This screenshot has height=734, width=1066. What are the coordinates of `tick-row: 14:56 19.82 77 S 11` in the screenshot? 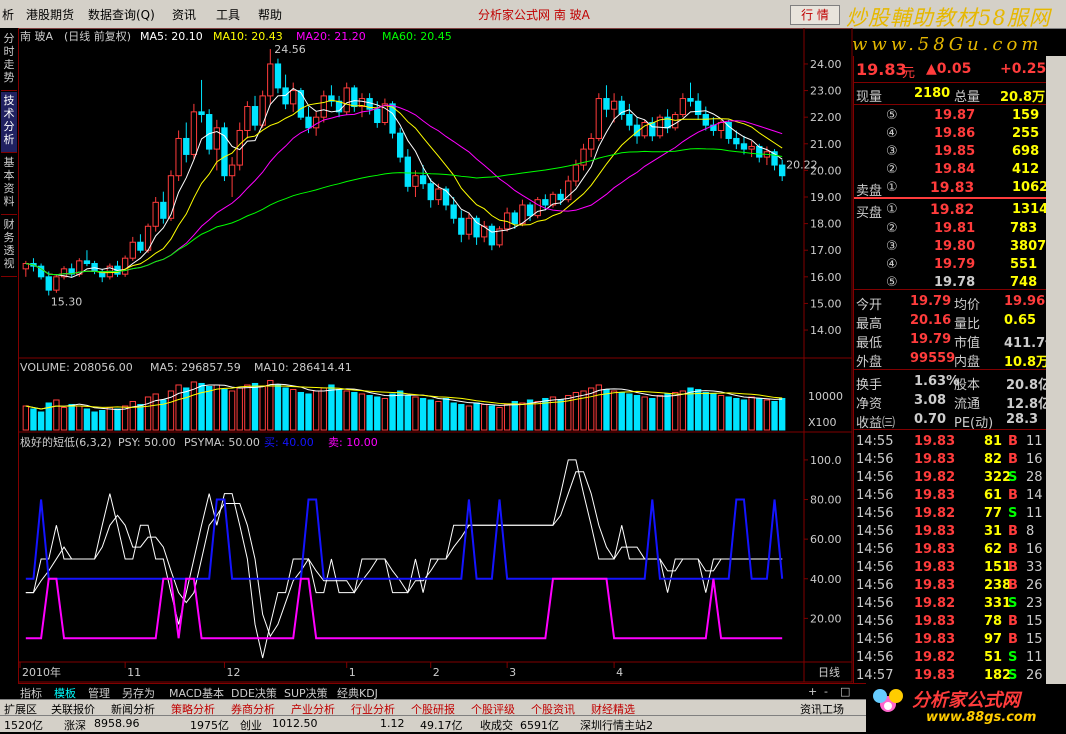 It's located at (950, 513).